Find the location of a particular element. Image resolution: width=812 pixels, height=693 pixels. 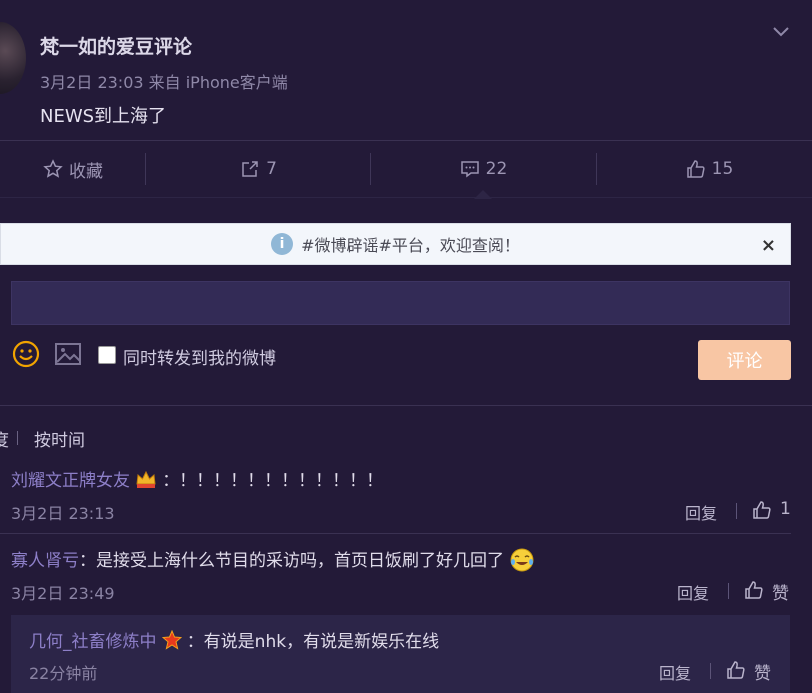

comment-time: 22分钟前 is located at coordinates (63, 673).